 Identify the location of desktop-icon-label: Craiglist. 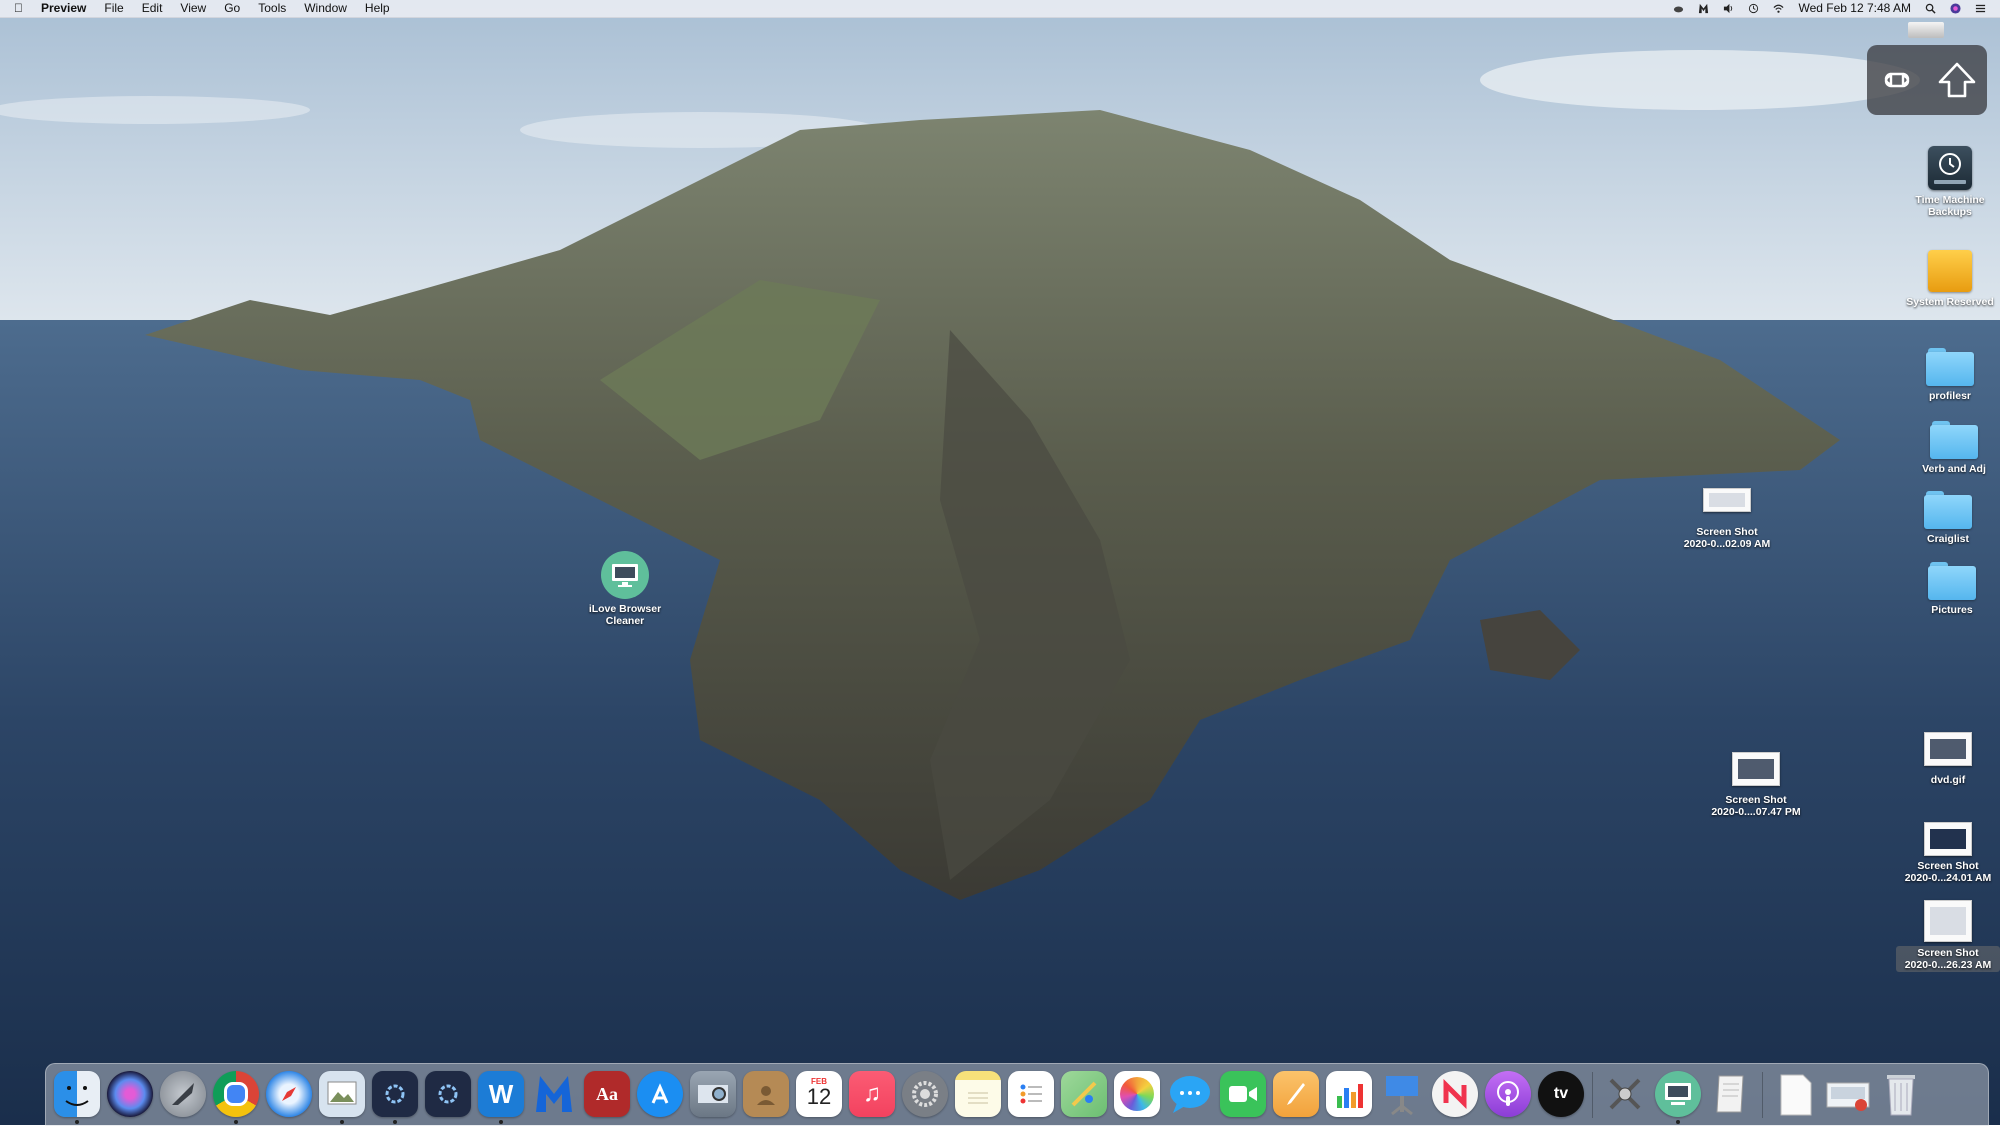
(1947, 539).